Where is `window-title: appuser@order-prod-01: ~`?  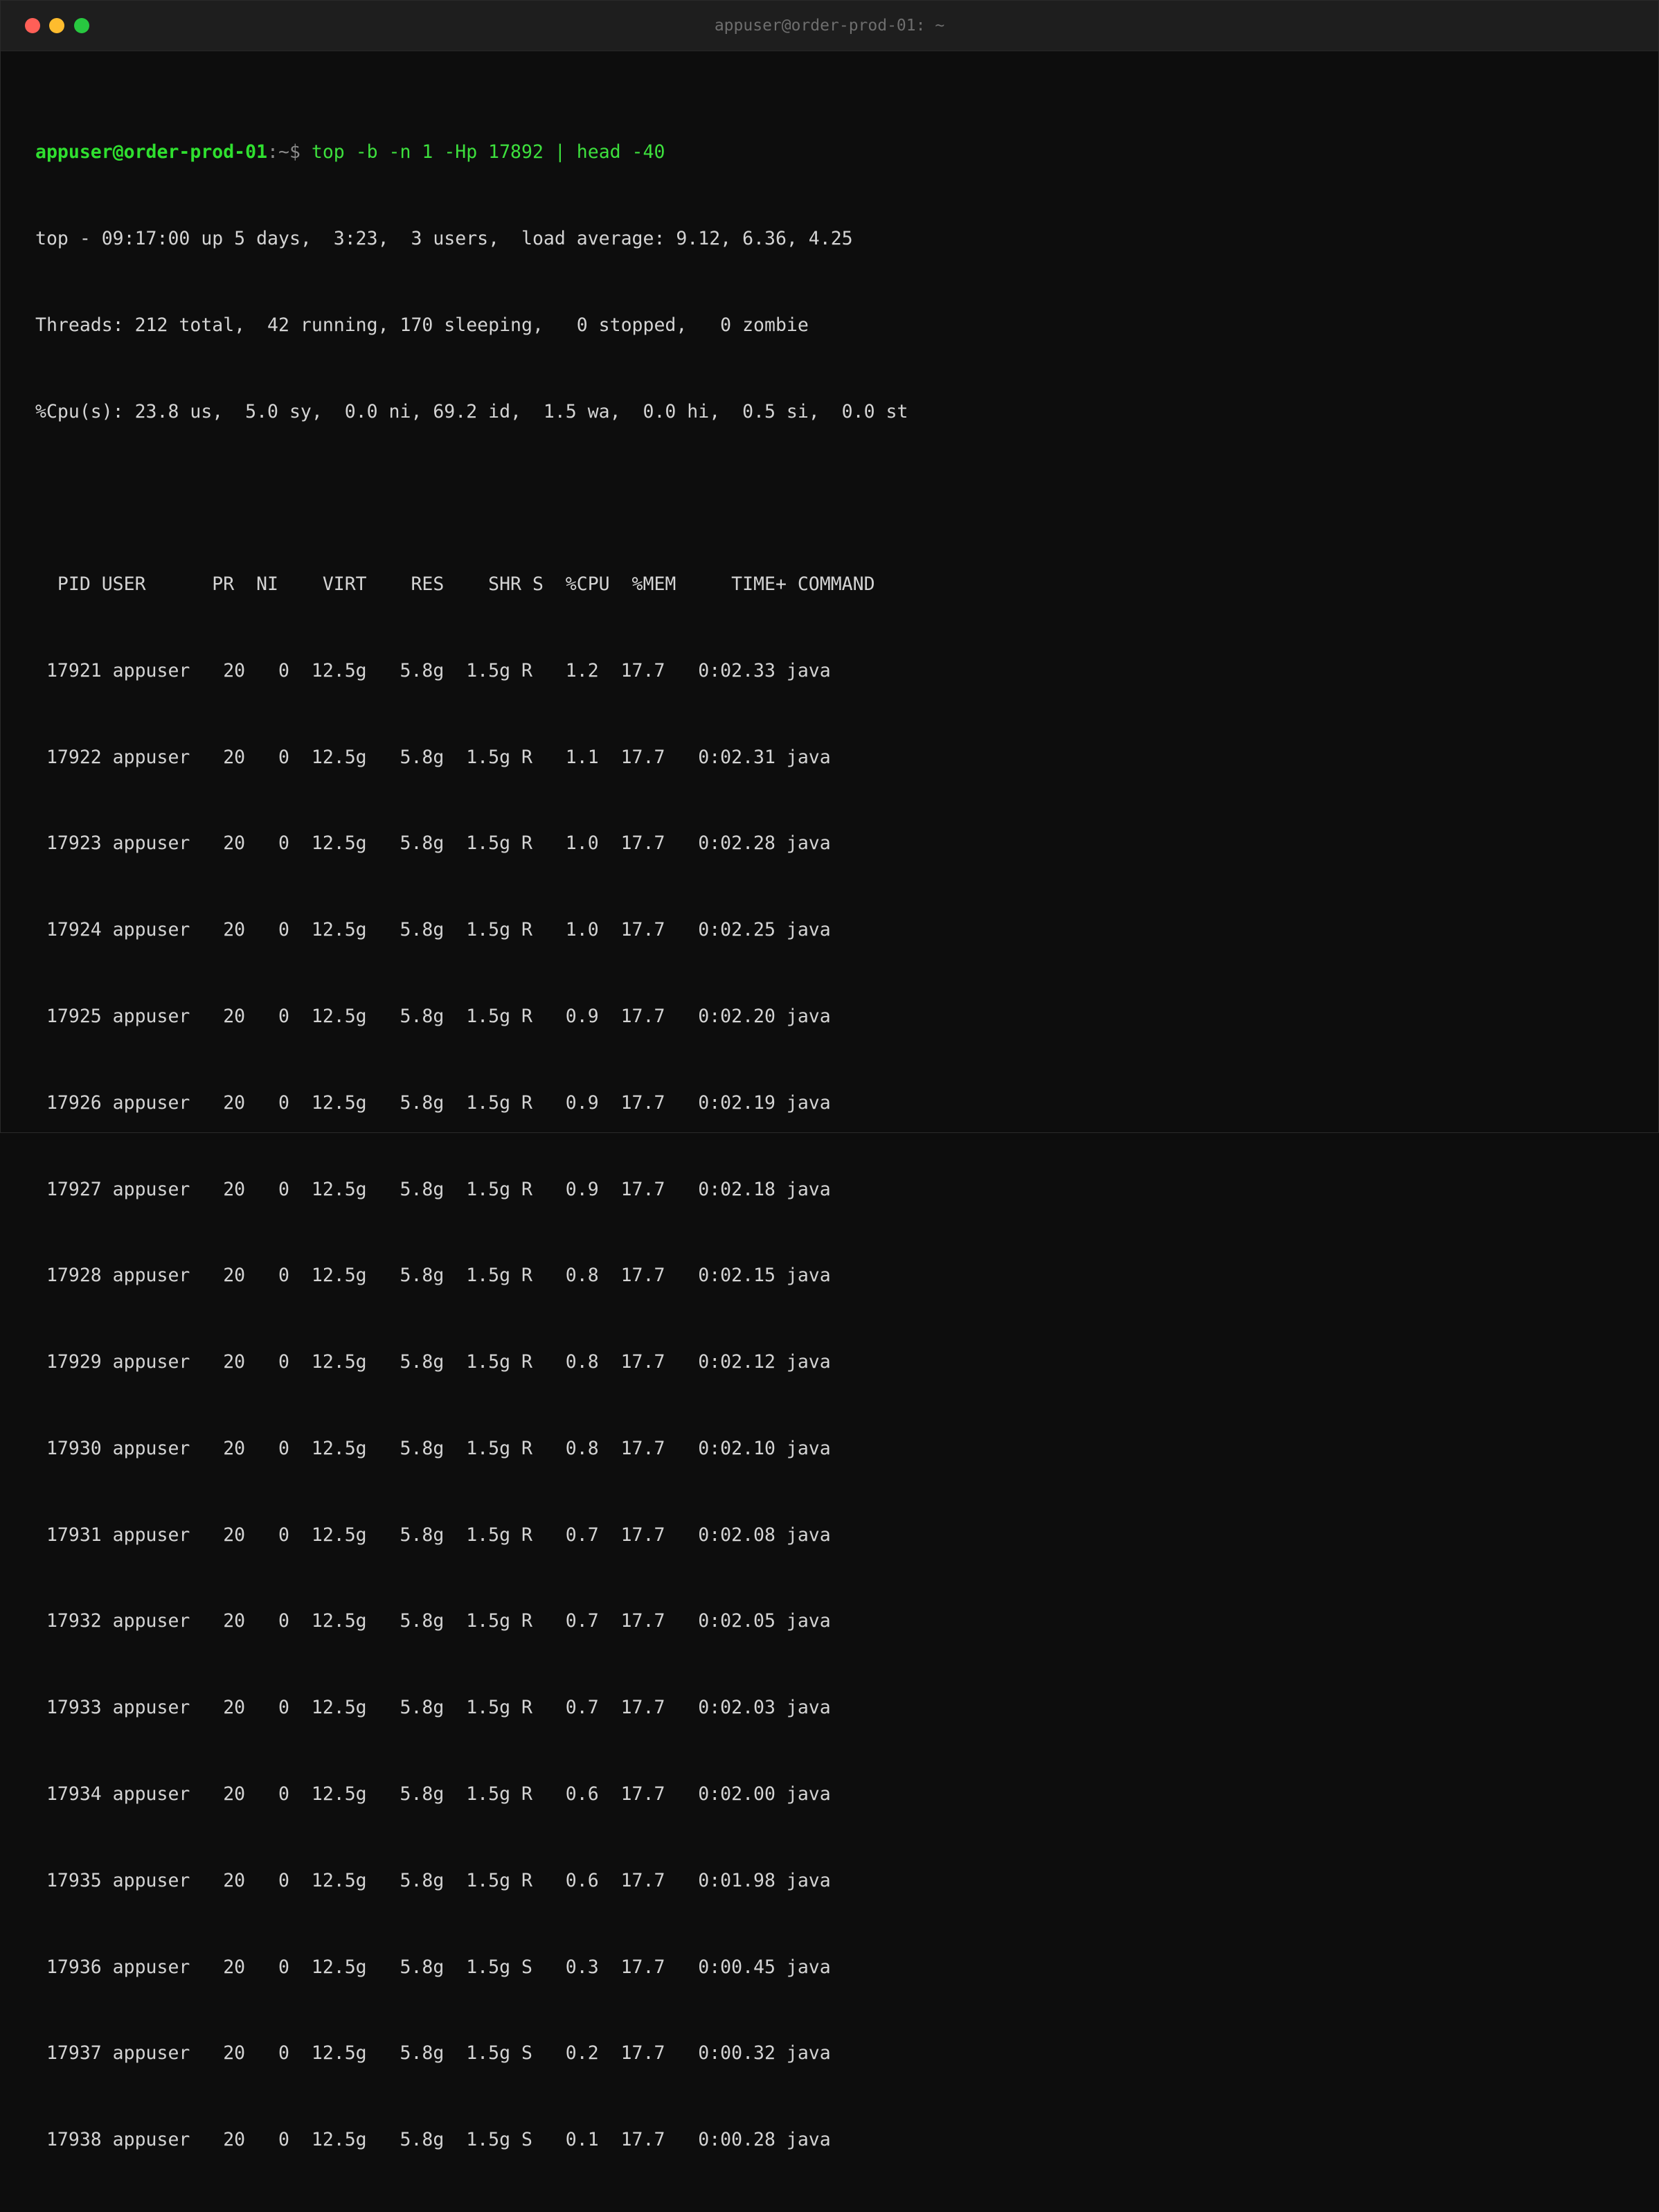
window-title: appuser@order-prod-01: ~ is located at coordinates (829, 26).